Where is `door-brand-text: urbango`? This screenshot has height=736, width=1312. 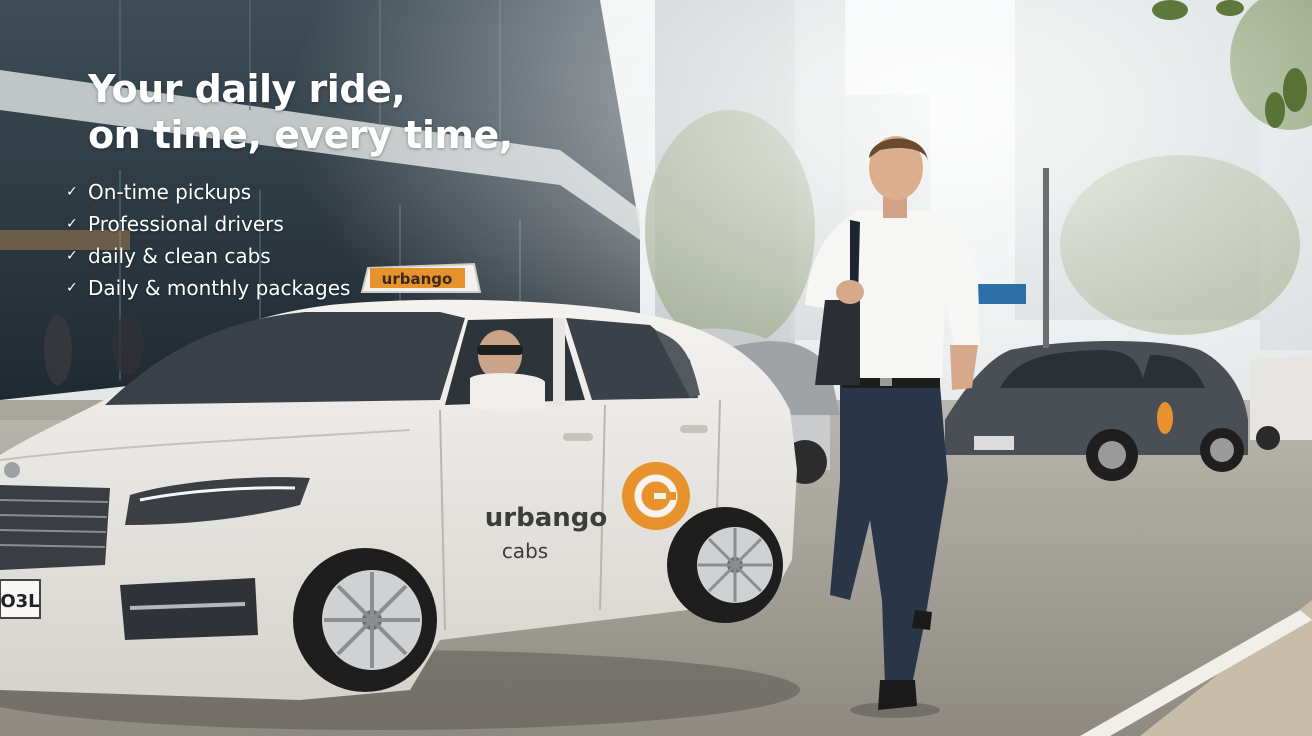
door-brand-text: urbango is located at coordinates (546, 518).